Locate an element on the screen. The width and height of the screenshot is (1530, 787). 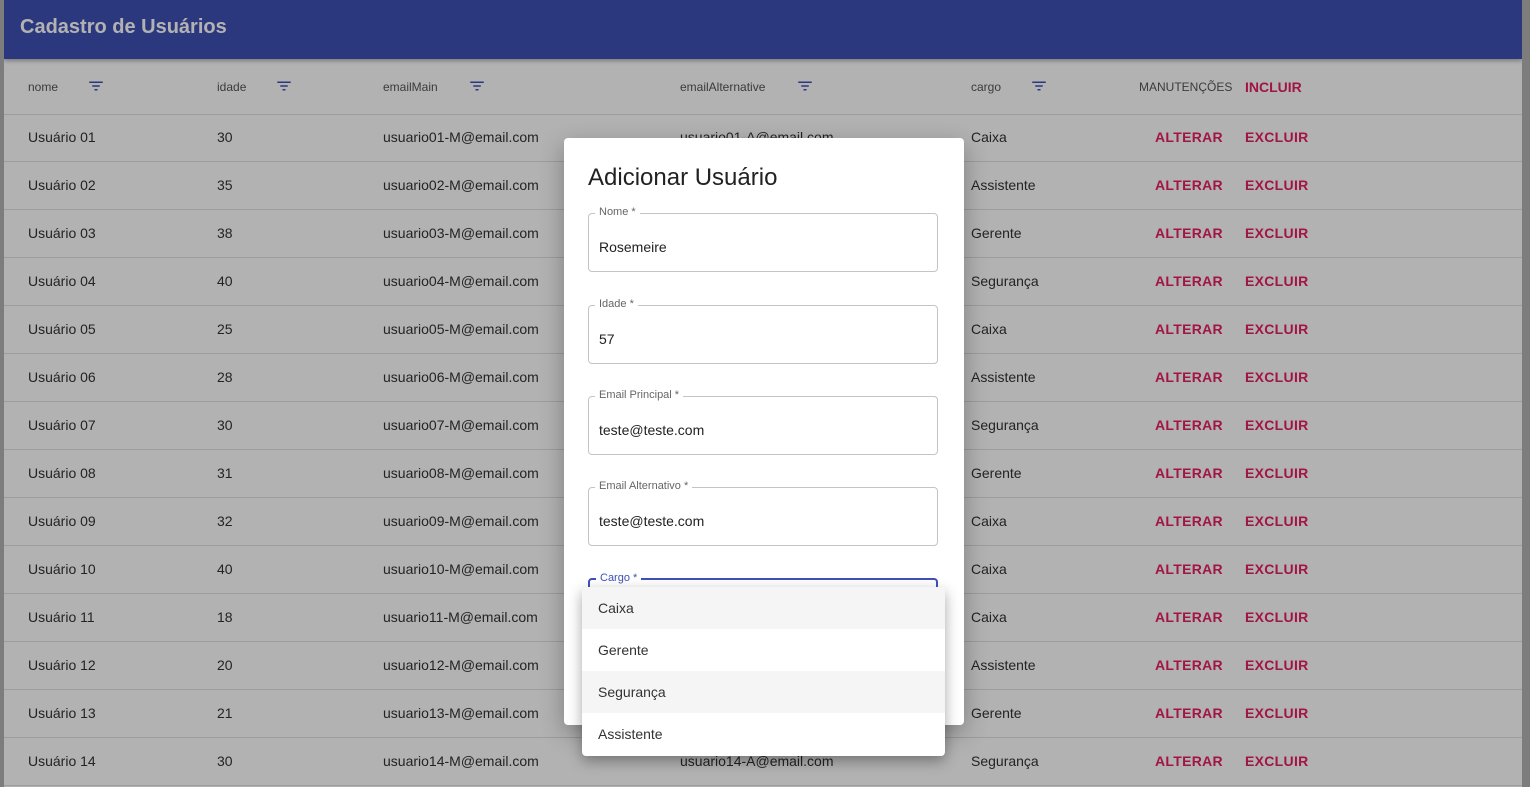
email-alternativo-input: teste@teste.com is located at coordinates (759, 516).